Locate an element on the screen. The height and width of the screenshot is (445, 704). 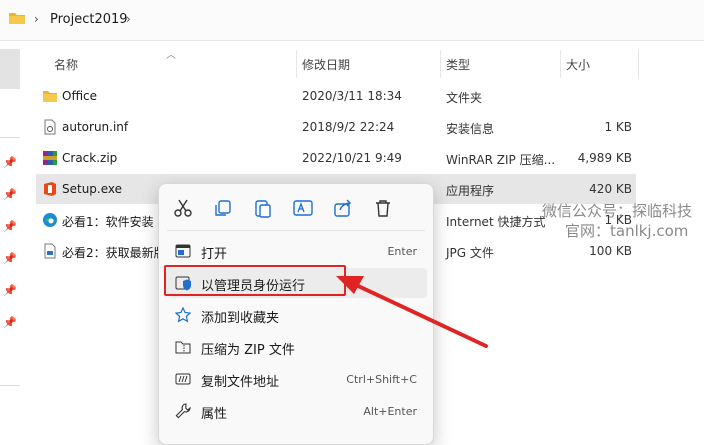
file-name: 必看1：软件安装 is located at coordinates (108, 222).